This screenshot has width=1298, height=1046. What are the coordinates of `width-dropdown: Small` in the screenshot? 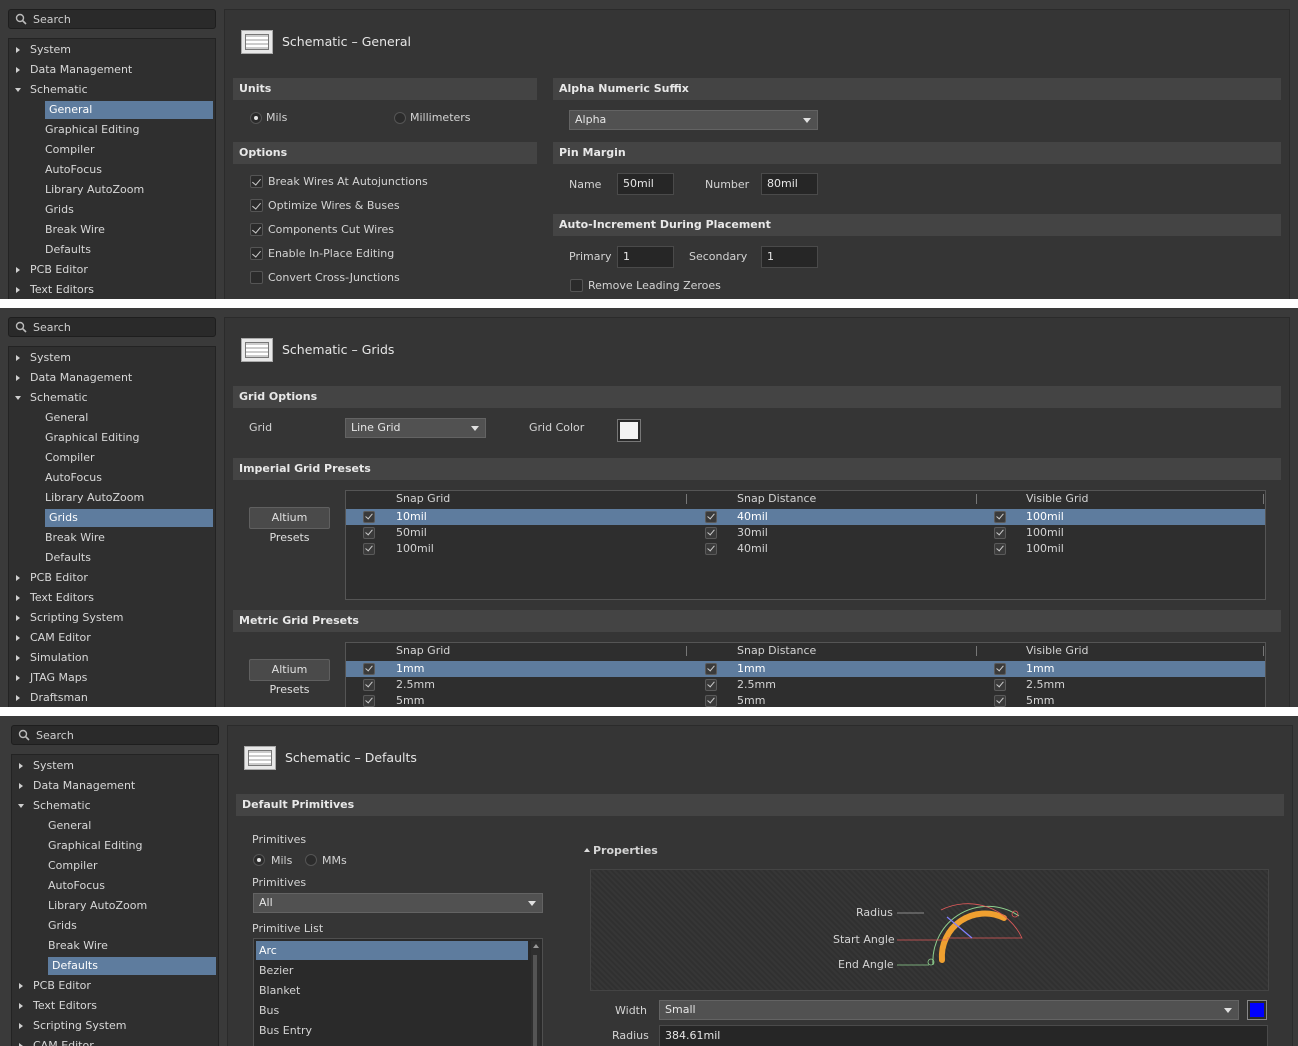 It's located at (949, 1010).